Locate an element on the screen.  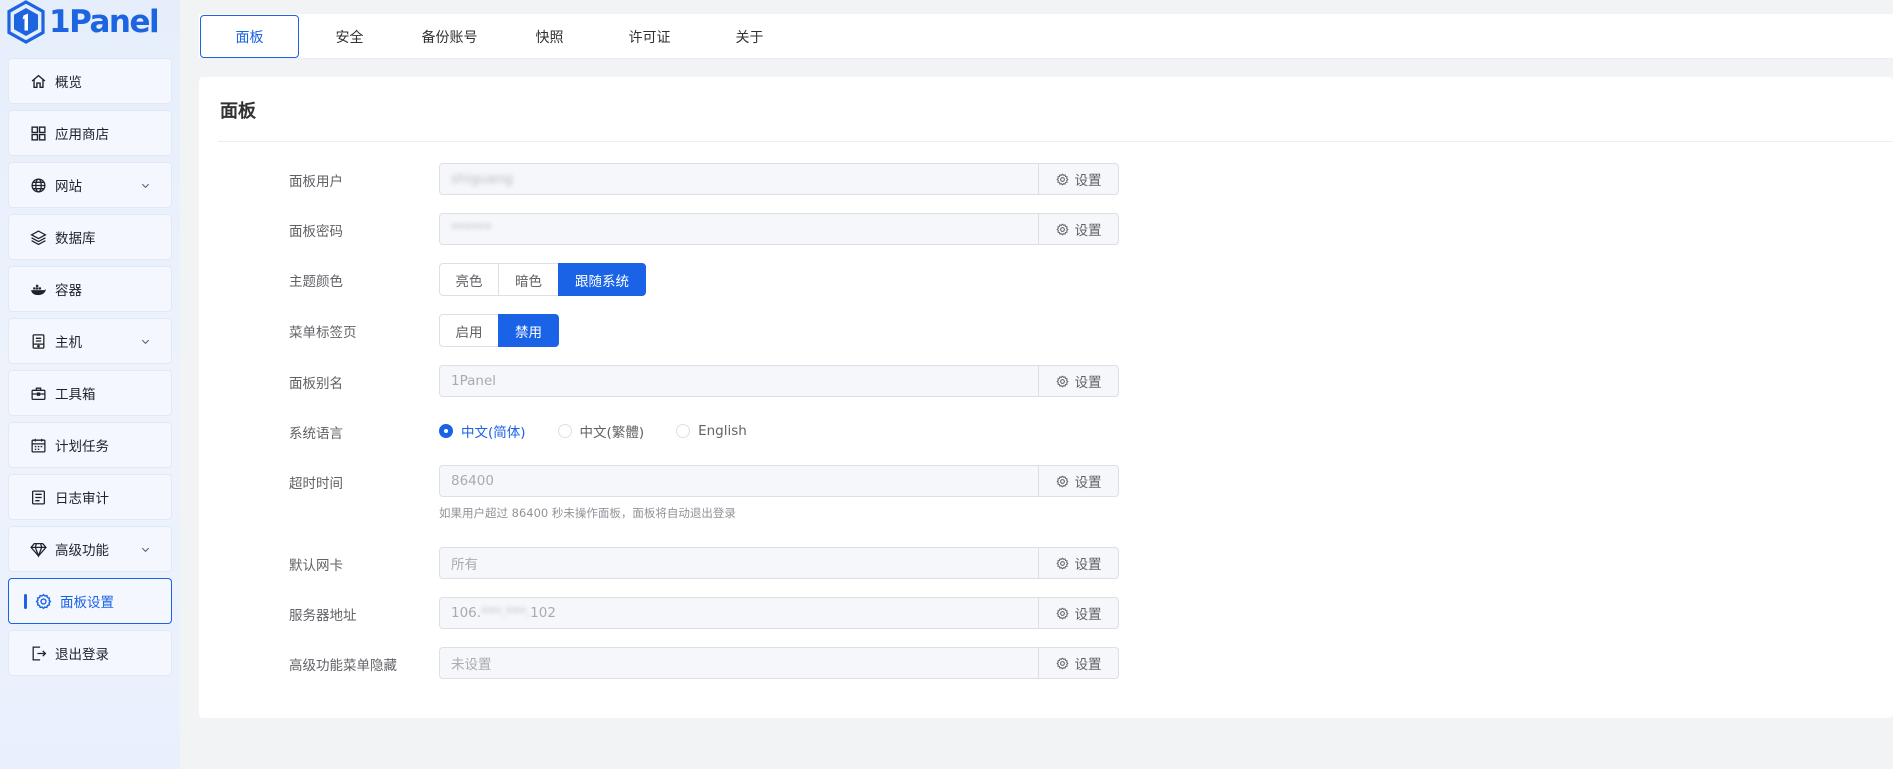
server-address-field: 106. ***.***. 102 is located at coordinates (739, 613).